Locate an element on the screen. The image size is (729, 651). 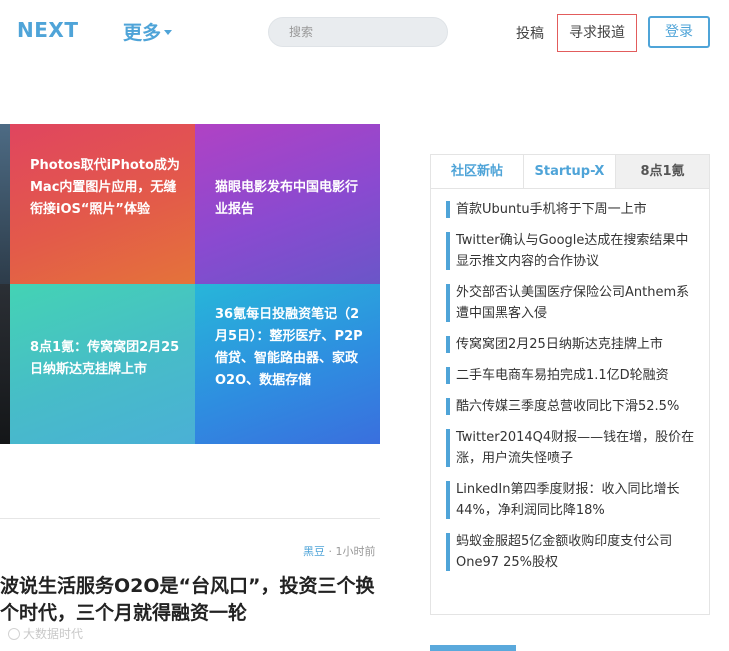
news-item: 外交部否认美国医疗保险公司Anthem系遭中国黑客入侵 is located at coordinates (572, 303).